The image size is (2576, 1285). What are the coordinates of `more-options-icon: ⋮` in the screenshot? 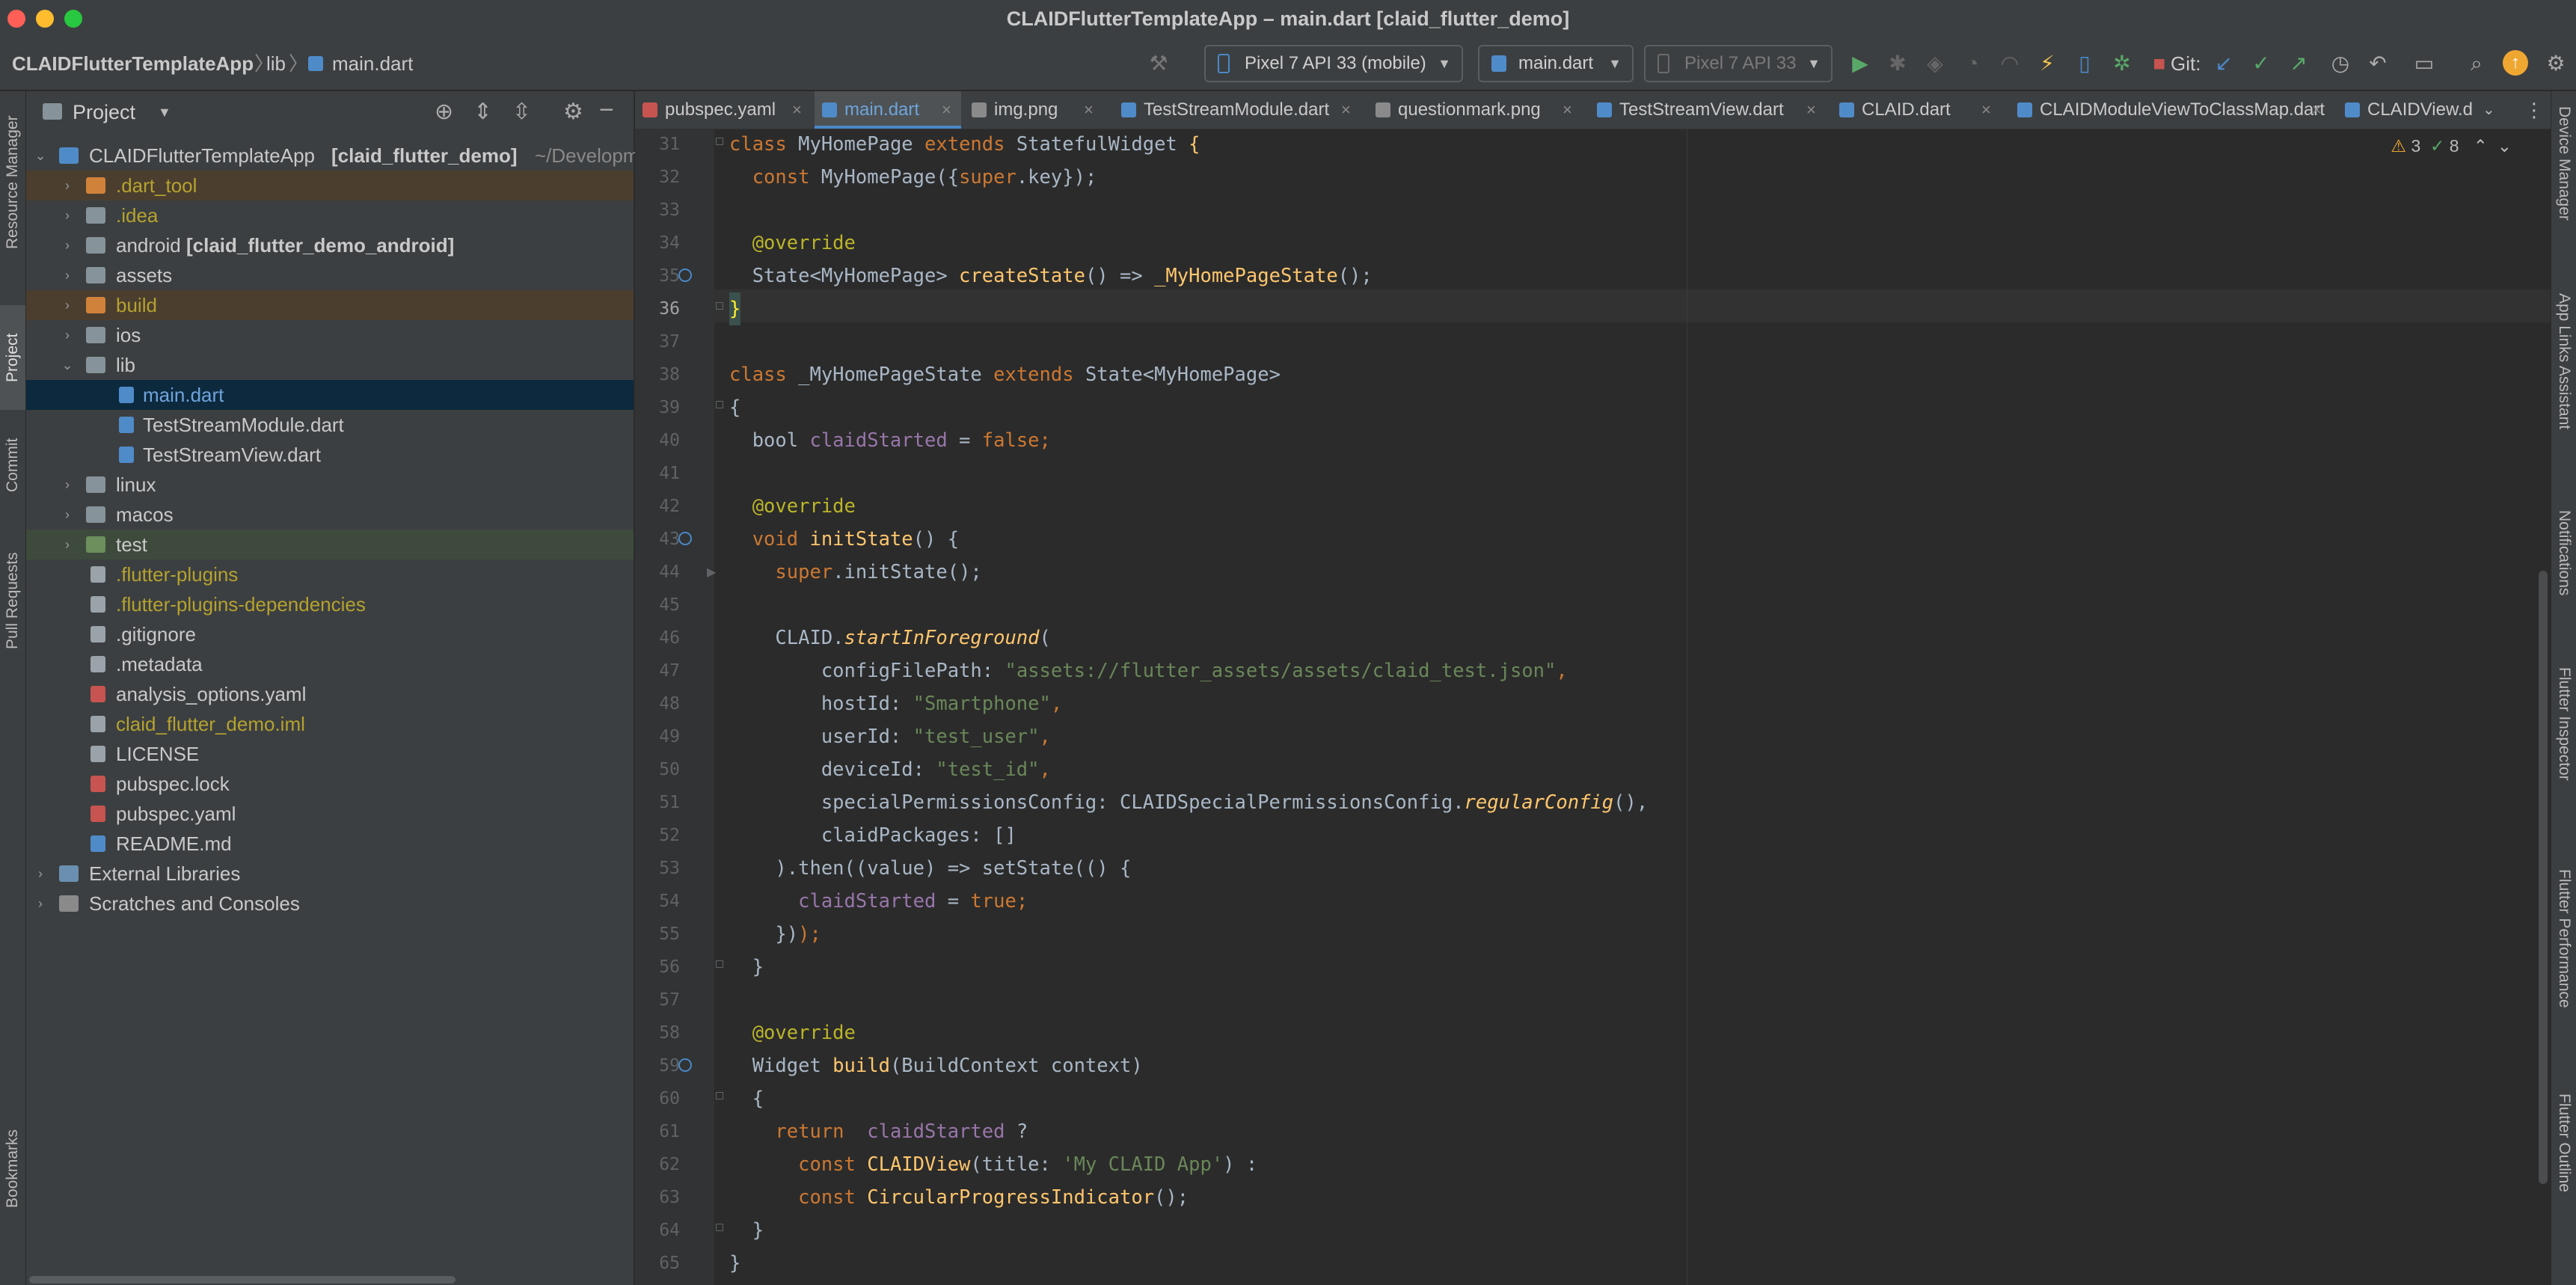 It's located at (2534, 110).